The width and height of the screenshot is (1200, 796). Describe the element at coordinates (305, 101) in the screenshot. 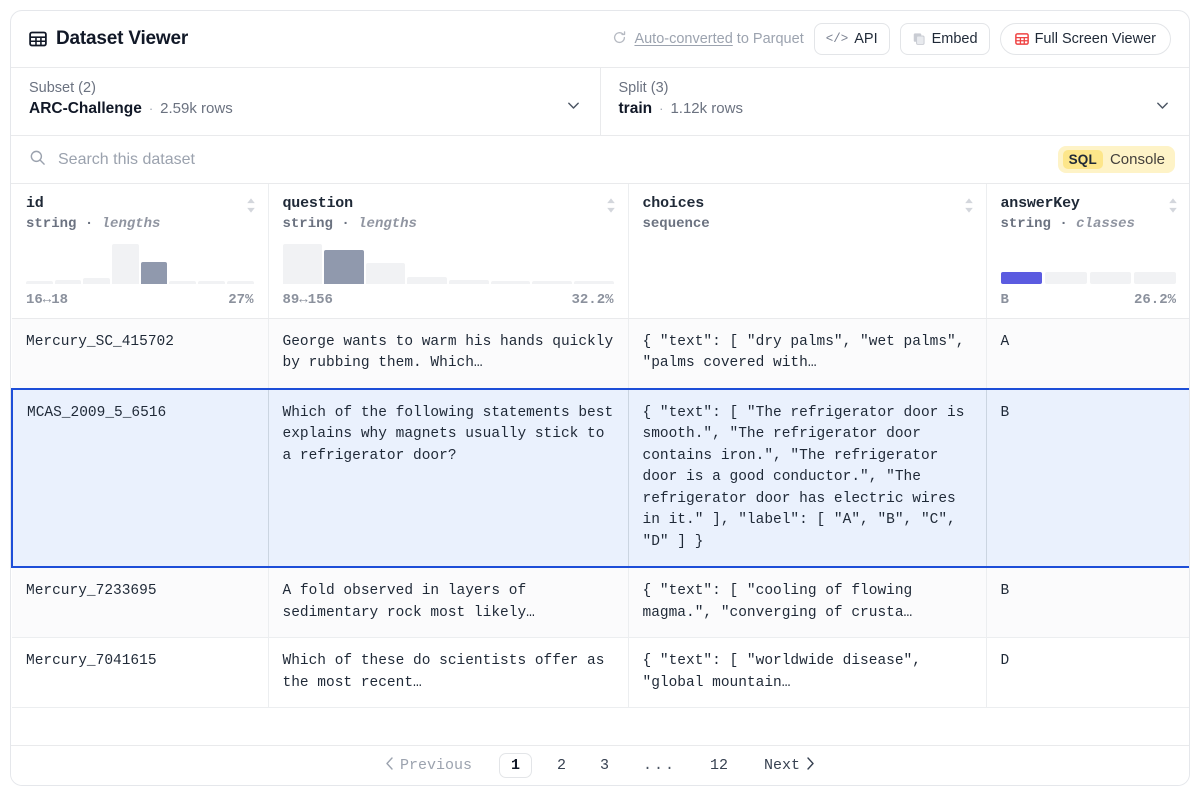

I see `subset-selector: Subset (2) ARC-Challenge · 2.59k rows` at that location.